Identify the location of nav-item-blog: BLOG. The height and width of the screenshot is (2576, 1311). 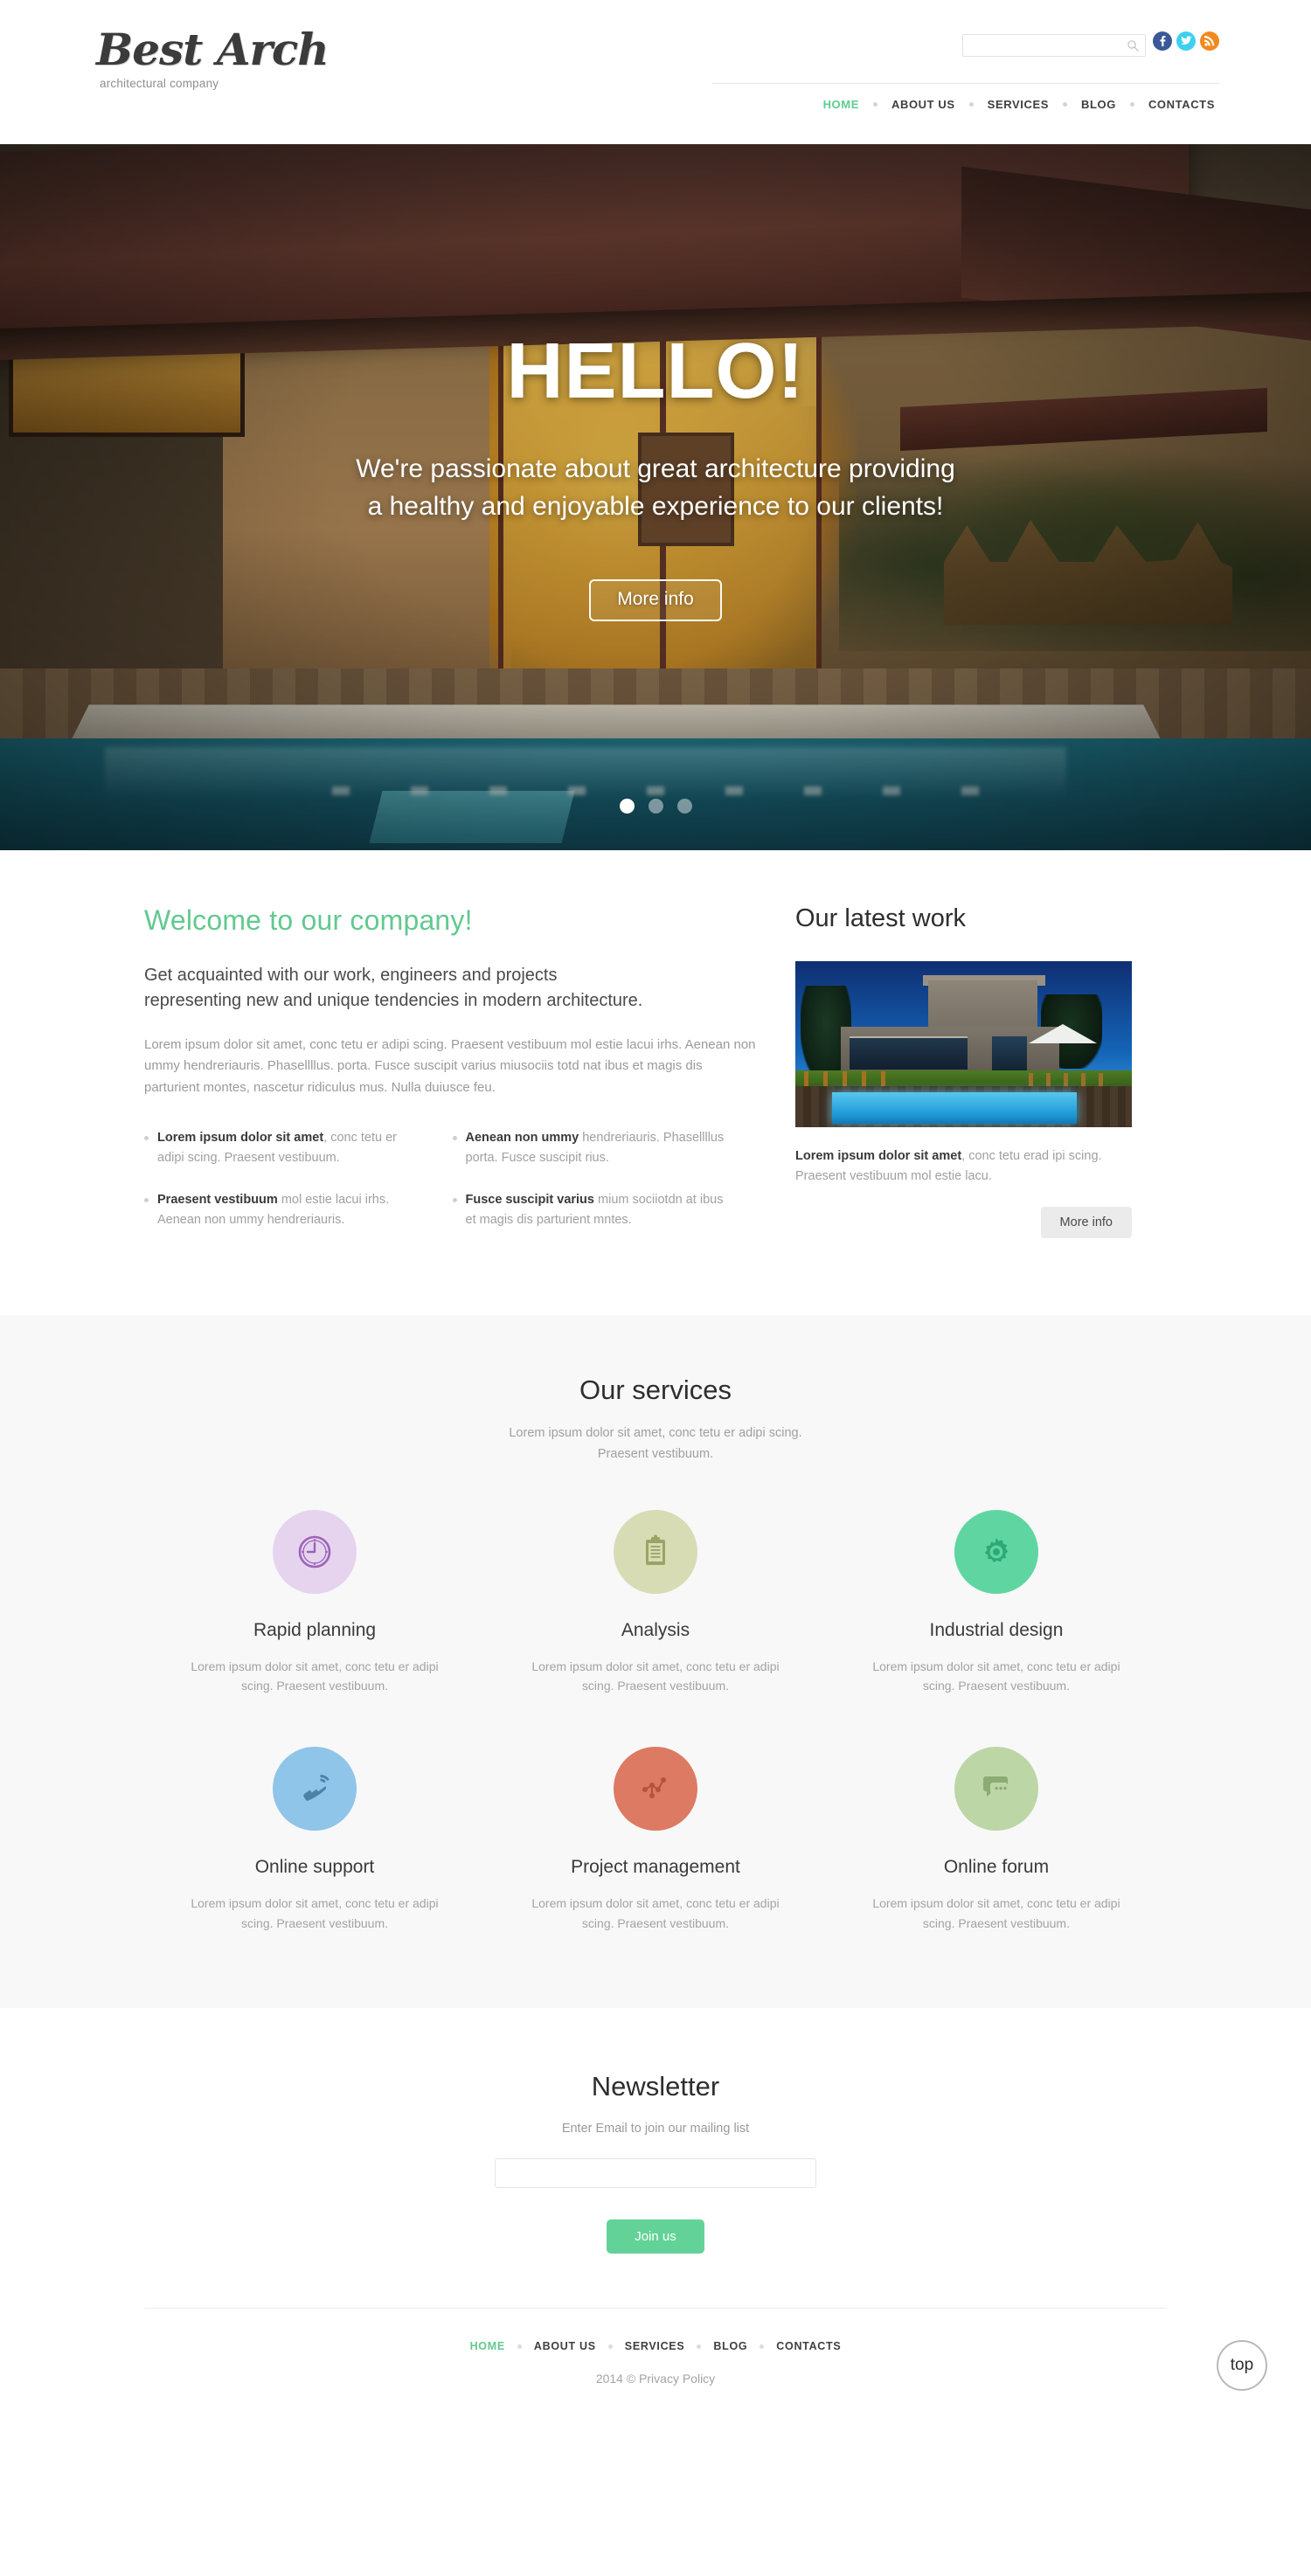
(1098, 104).